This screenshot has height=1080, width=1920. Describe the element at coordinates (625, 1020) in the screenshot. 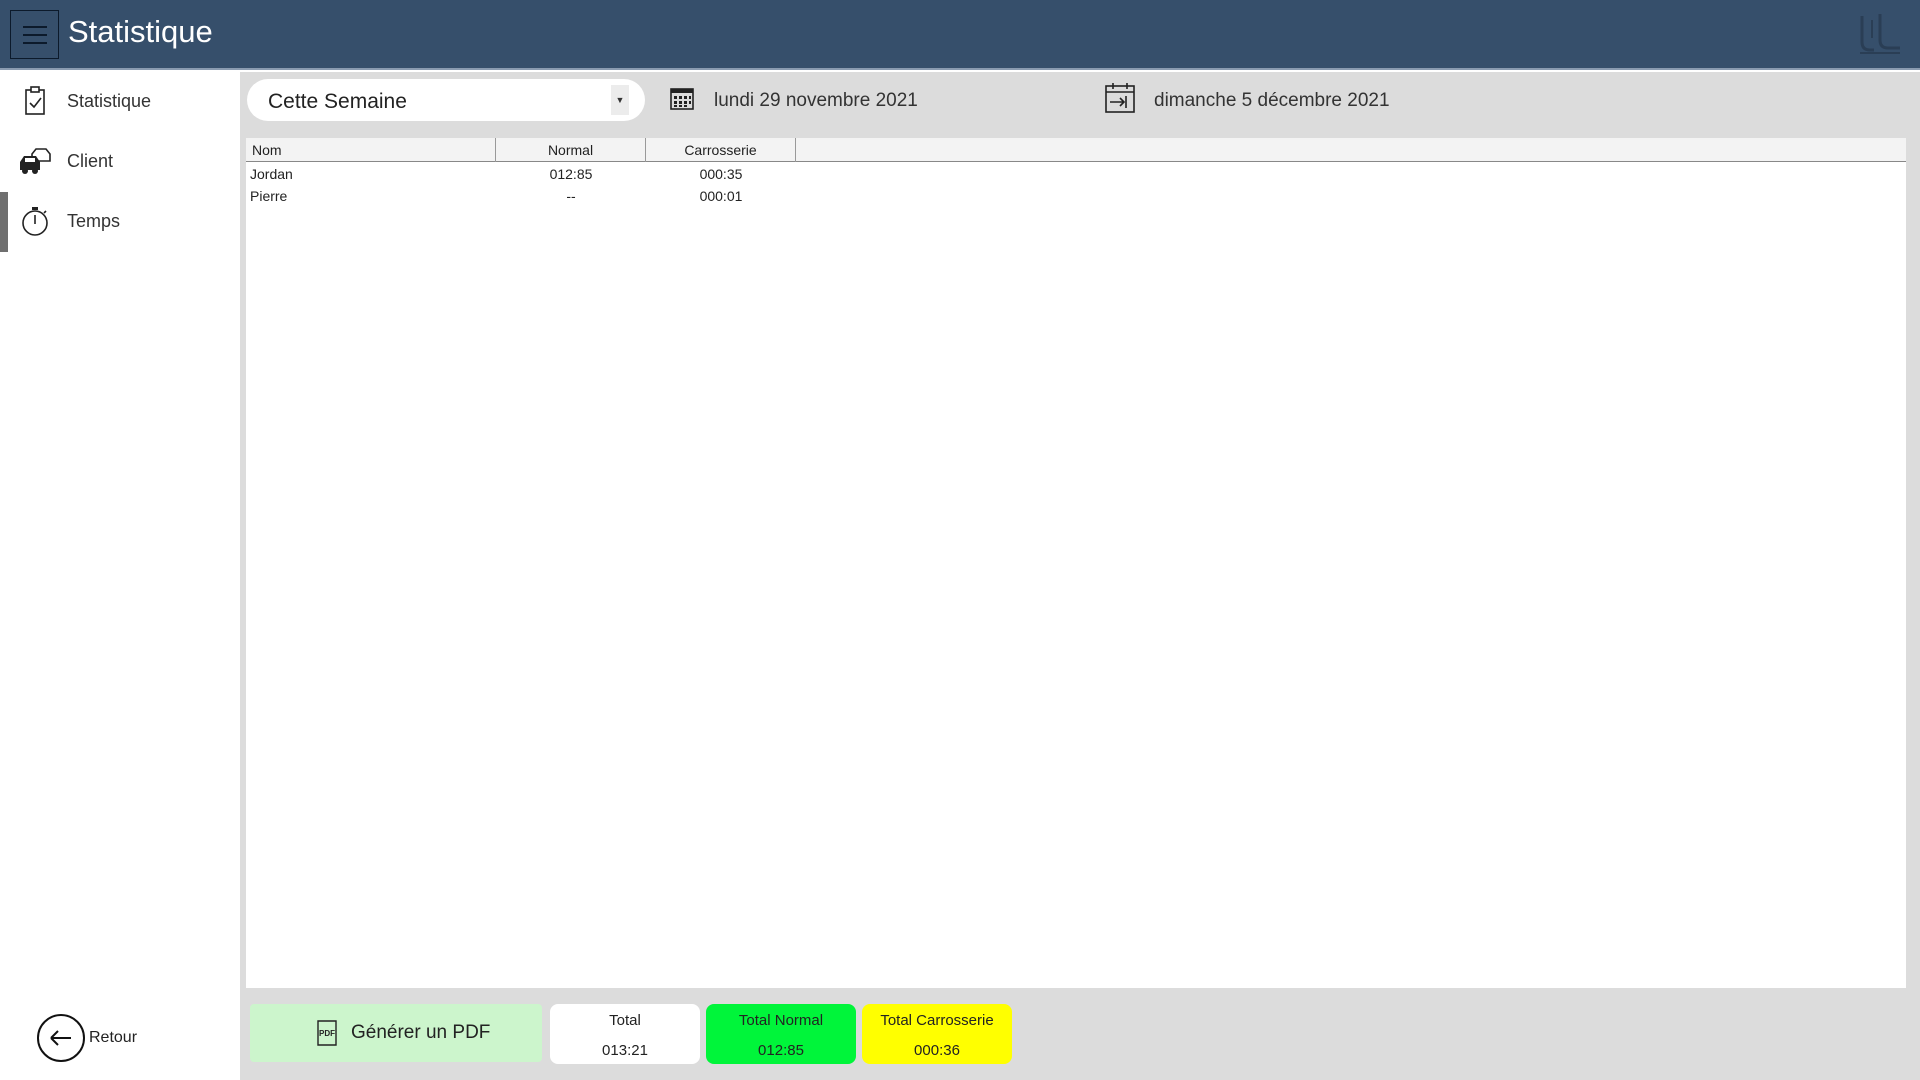

I see `total-label: Total` at that location.